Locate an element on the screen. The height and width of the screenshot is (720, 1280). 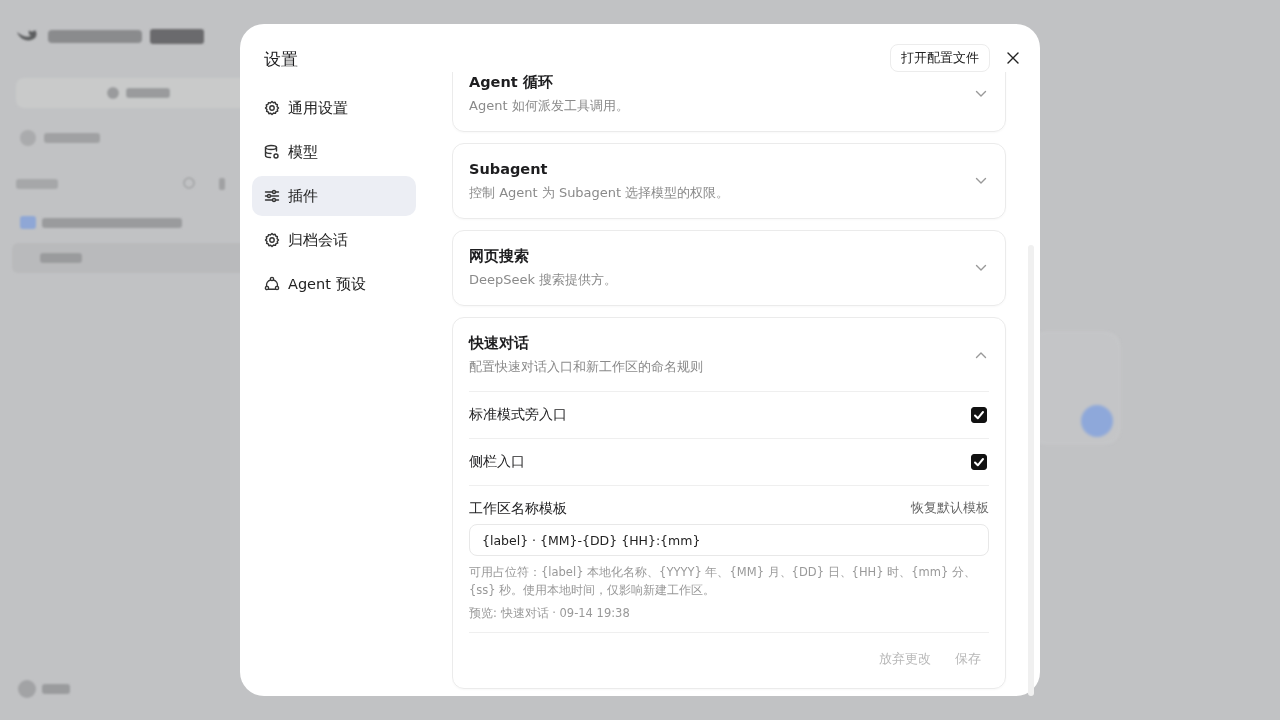
section-title: Subagent is located at coordinates (509, 169).